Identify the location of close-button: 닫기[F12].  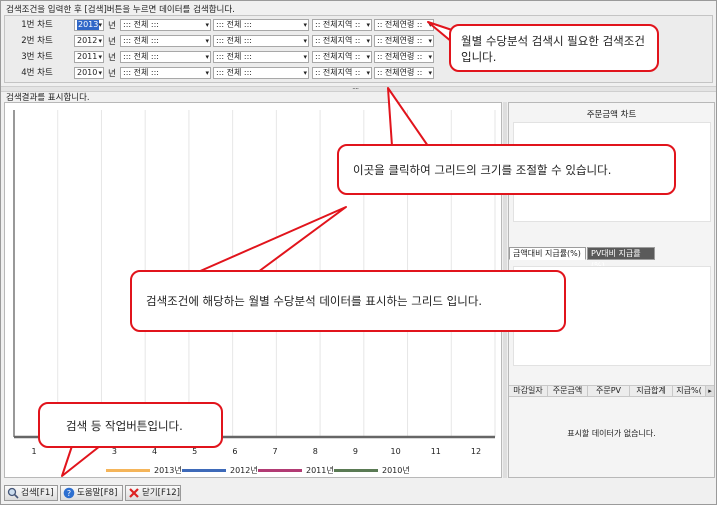
(153, 493).